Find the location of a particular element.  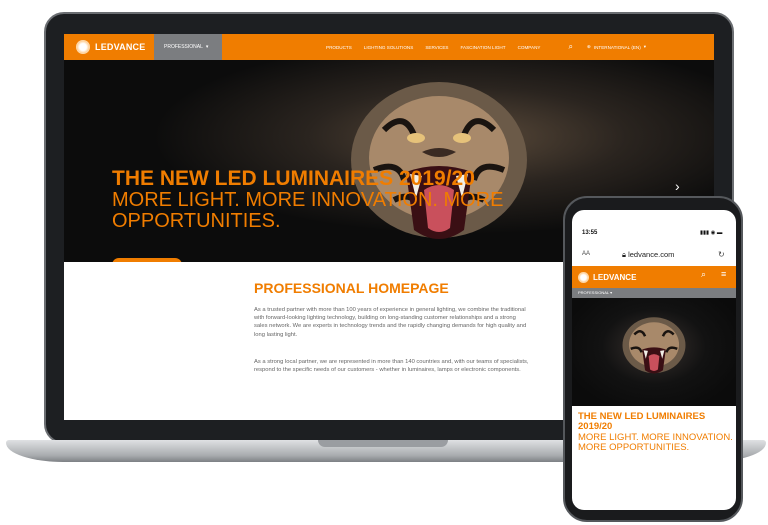

mobile-nav: LEDVANCE is located at coordinates (654, 277).